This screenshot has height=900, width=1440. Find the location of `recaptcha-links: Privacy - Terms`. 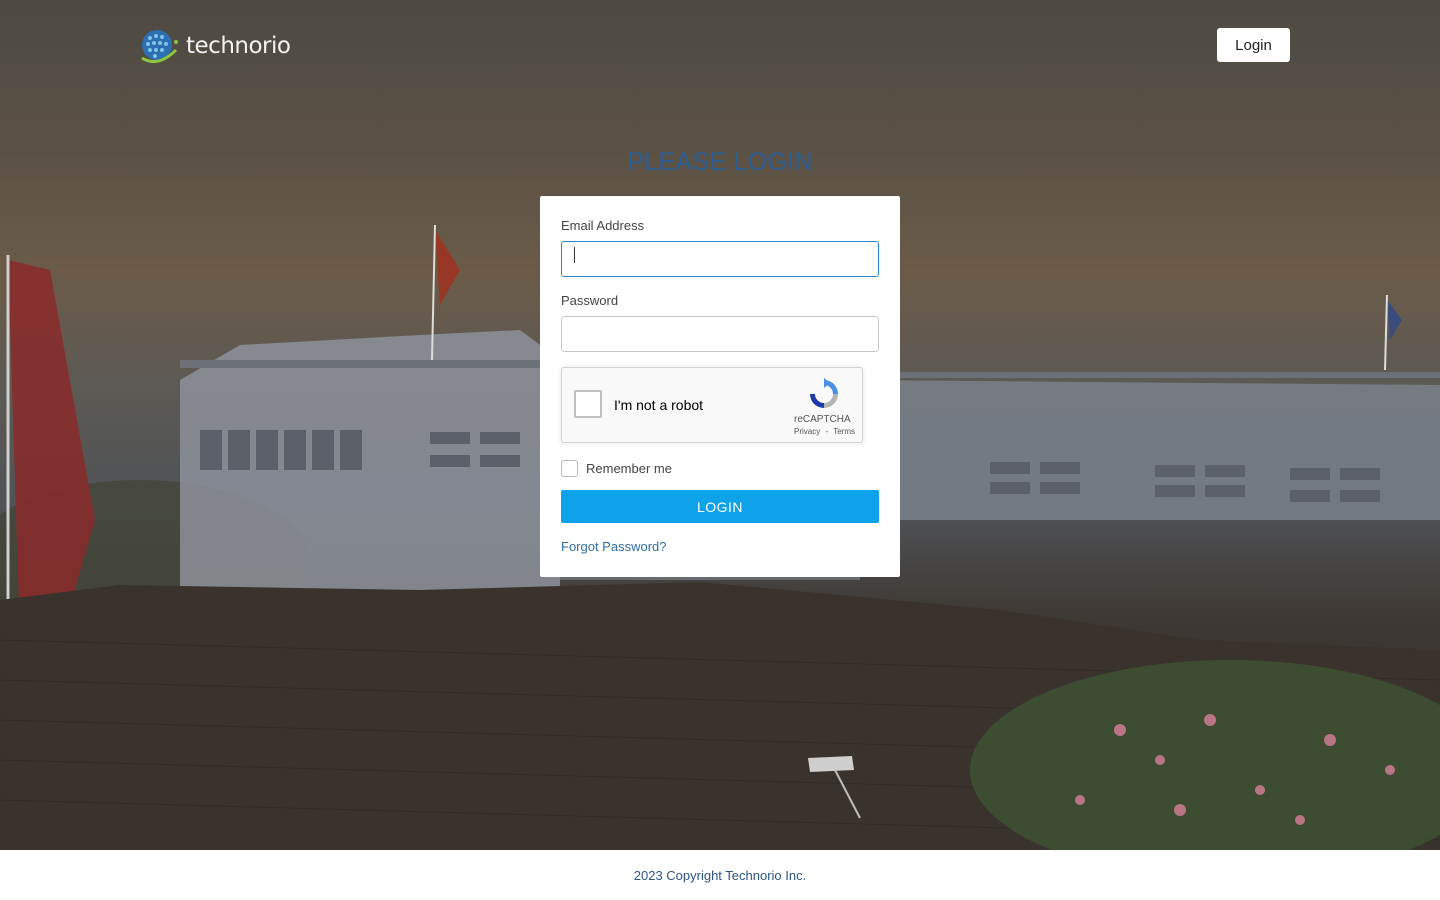

recaptcha-links: Privacy - Terms is located at coordinates (824, 431).